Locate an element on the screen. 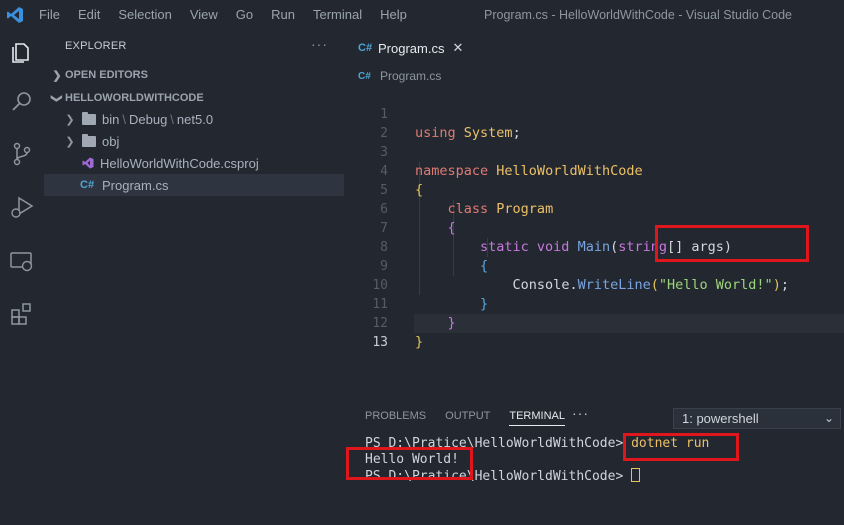 This screenshot has height=525, width=844. explorer-more-icon: ··· is located at coordinates (319, 44).